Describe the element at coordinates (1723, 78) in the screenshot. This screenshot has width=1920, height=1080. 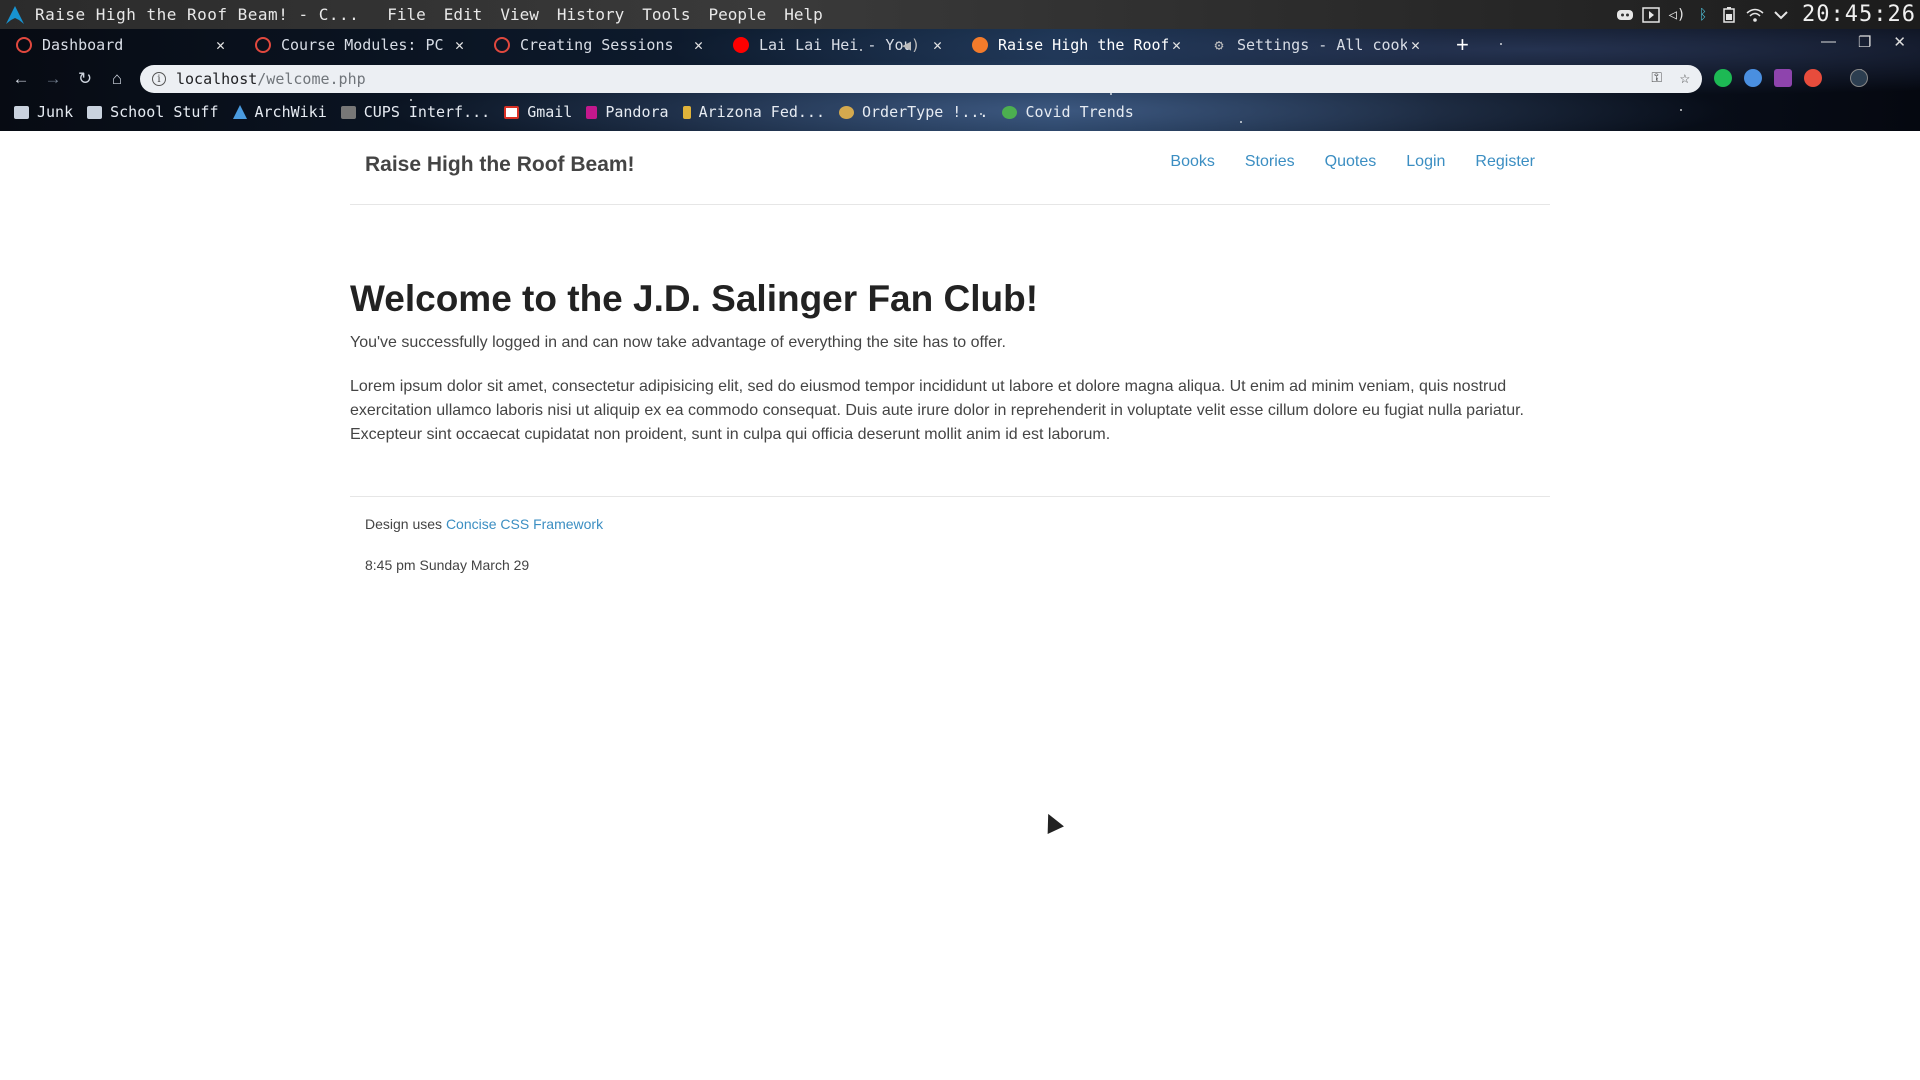
I see `extension-green-icon` at that location.